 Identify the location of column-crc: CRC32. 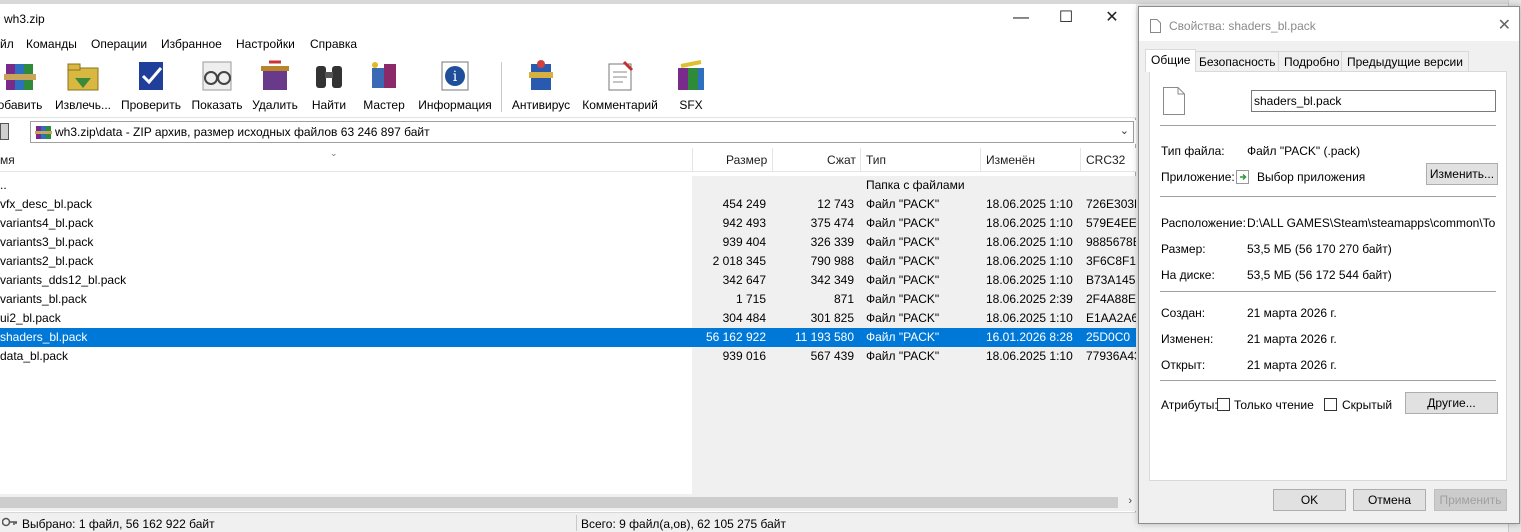
(1105, 160).